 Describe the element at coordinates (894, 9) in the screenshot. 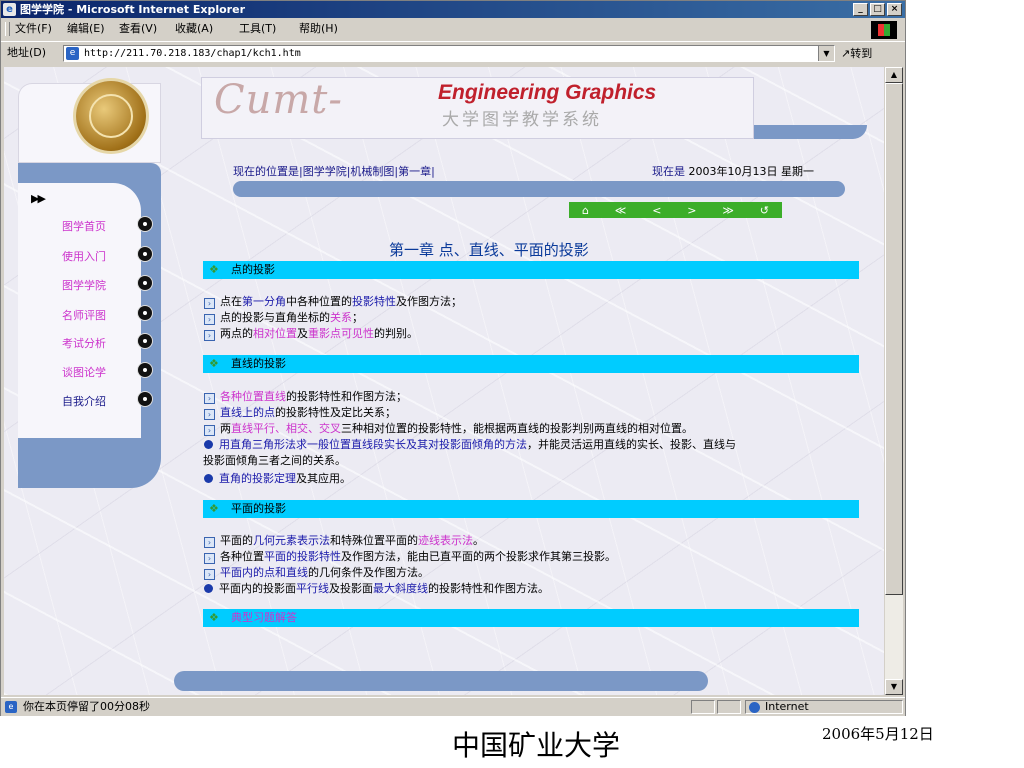

I see `close-button: ×` at that location.